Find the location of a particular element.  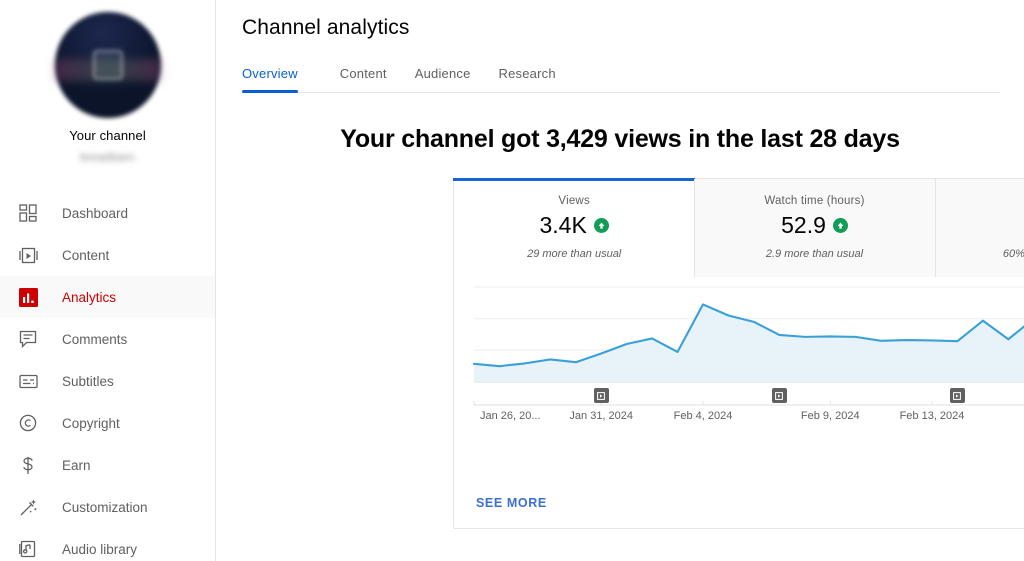

metric-card-views: Views 3.4K 29 more than usual is located at coordinates (574, 227).